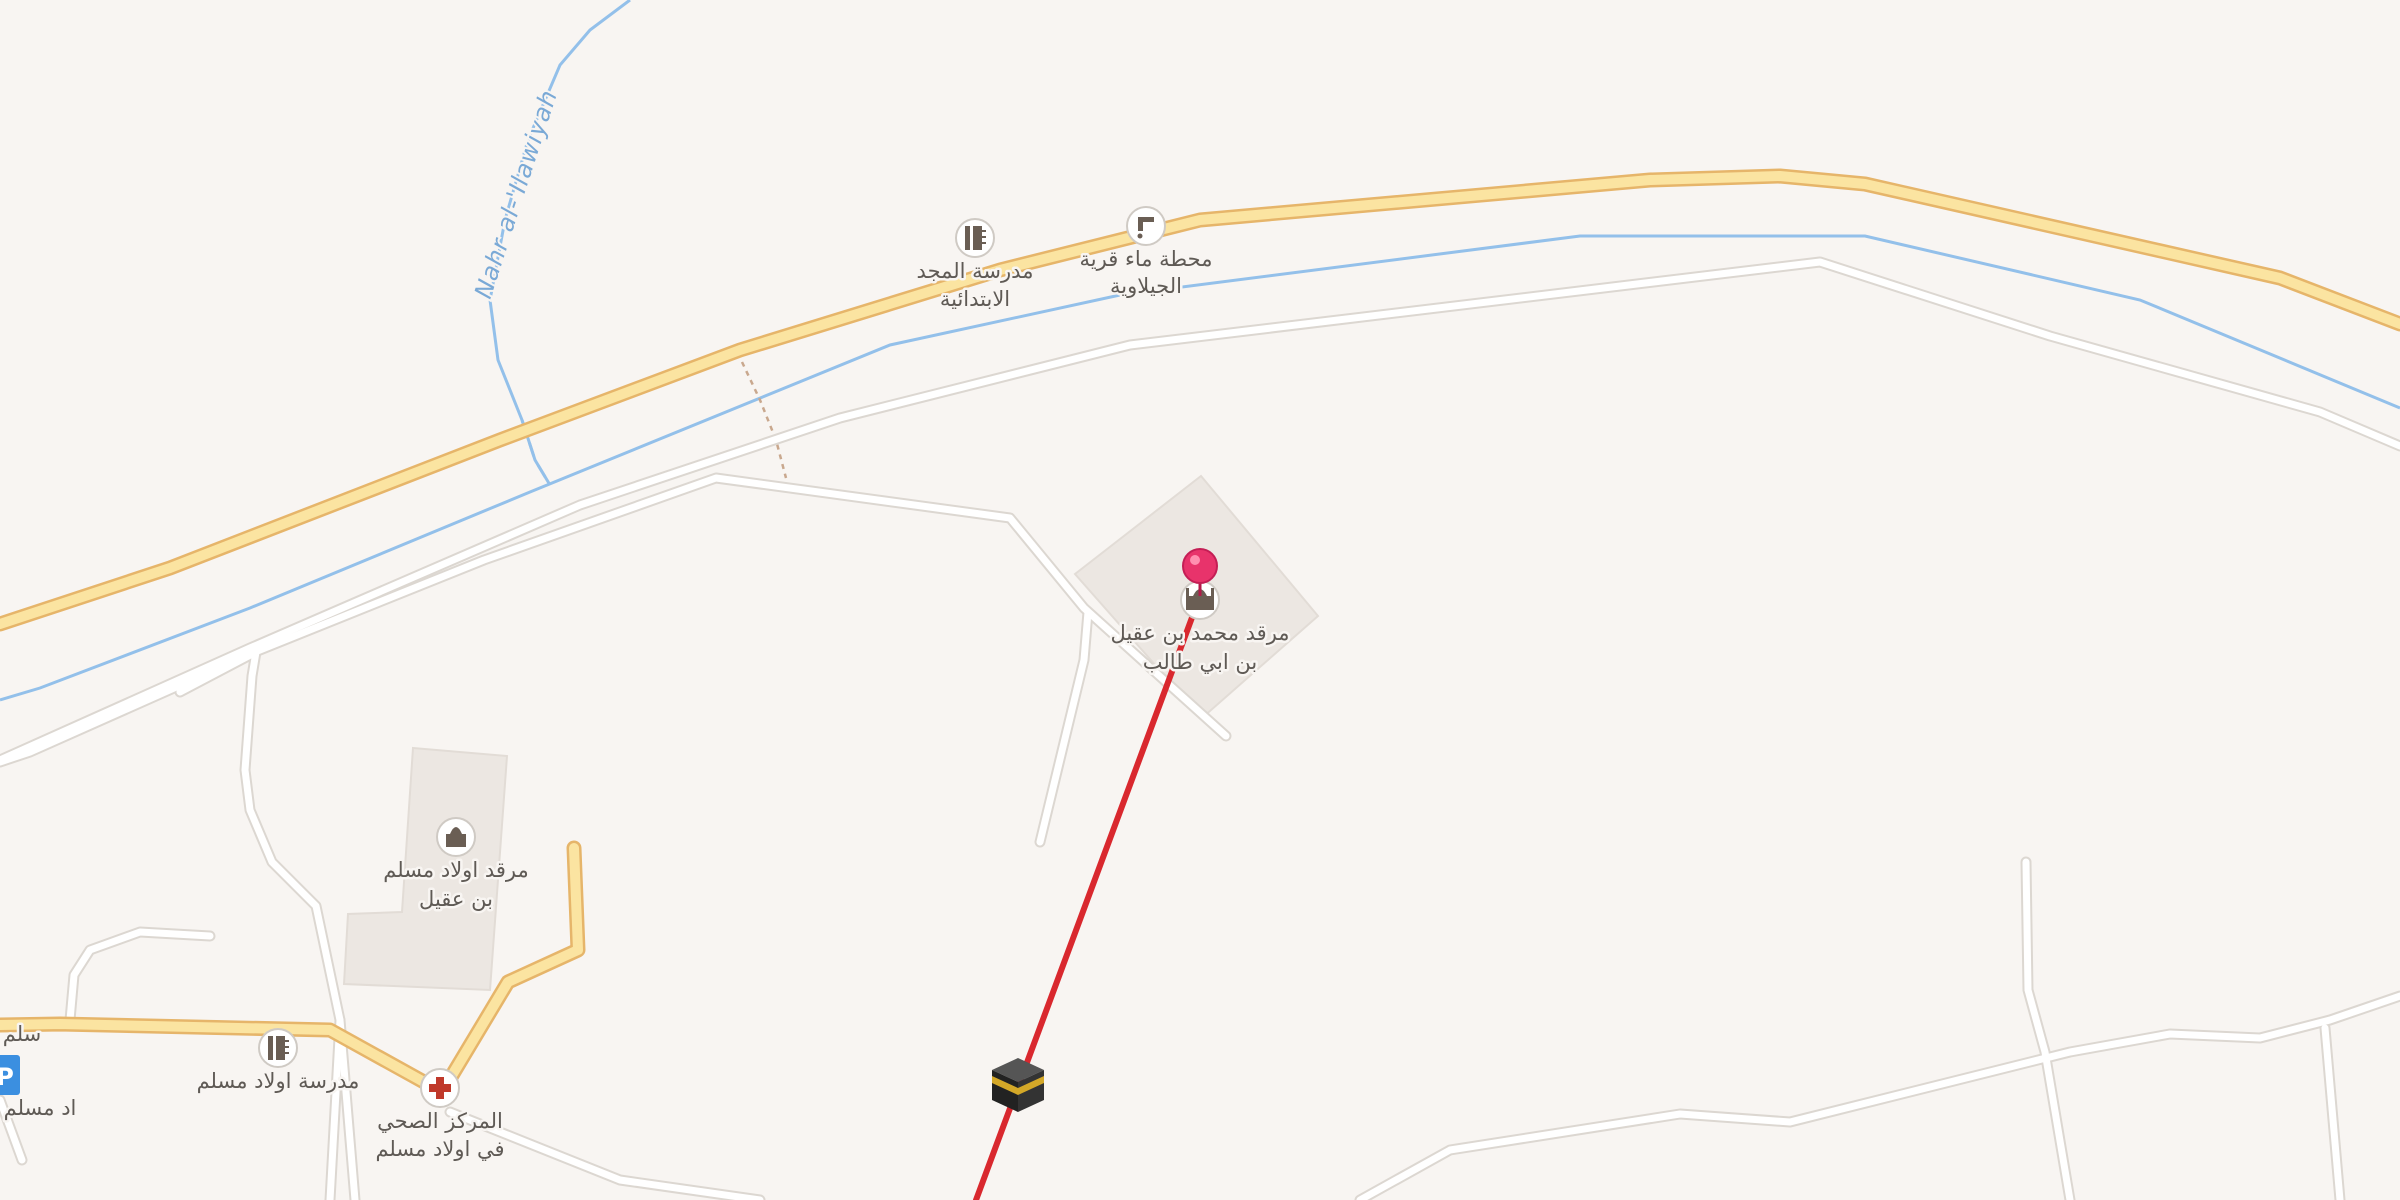 The image size is (2400, 1200). Describe the element at coordinates (1146, 286) in the screenshot. I see `poi-label: الجيلاوية` at that location.